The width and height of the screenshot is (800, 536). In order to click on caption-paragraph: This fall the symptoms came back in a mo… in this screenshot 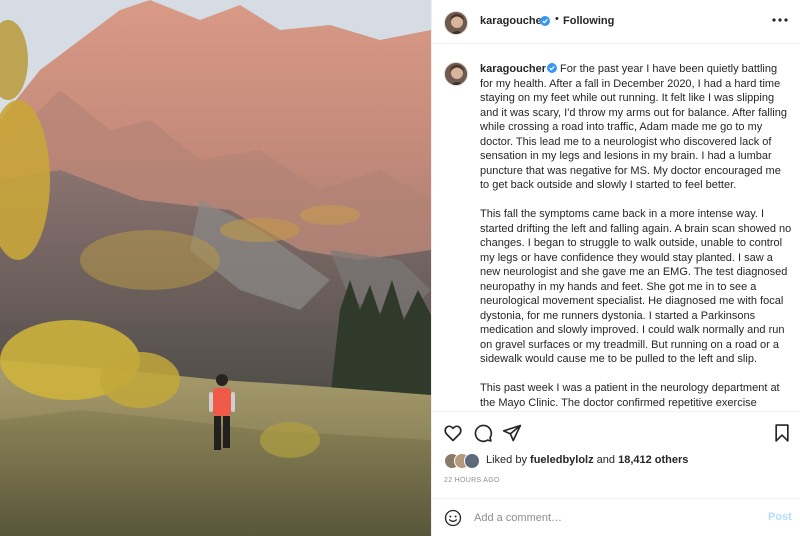, I will do `click(636, 286)`.